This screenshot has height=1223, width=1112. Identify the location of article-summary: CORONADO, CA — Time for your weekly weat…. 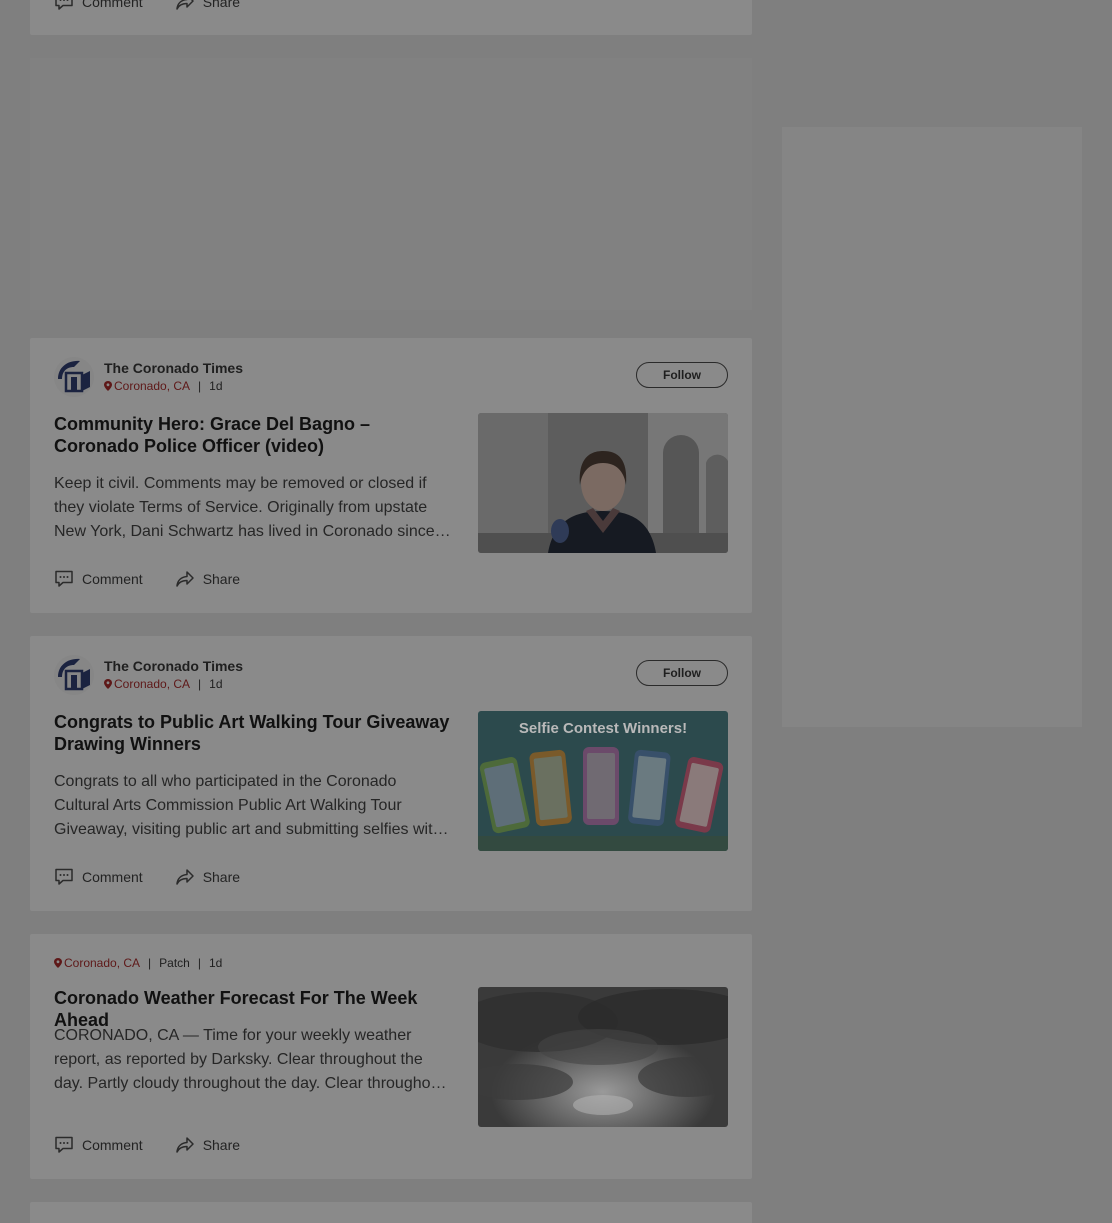
(254, 1060).